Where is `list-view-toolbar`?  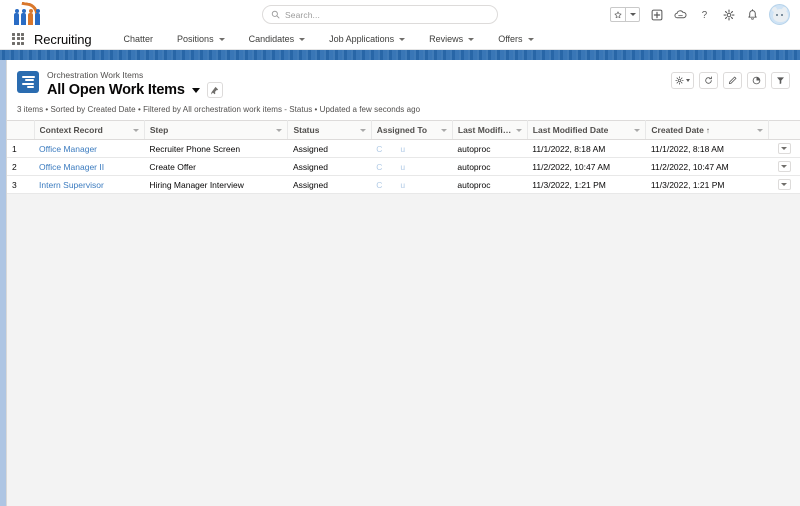
list-view-toolbar is located at coordinates (730, 80).